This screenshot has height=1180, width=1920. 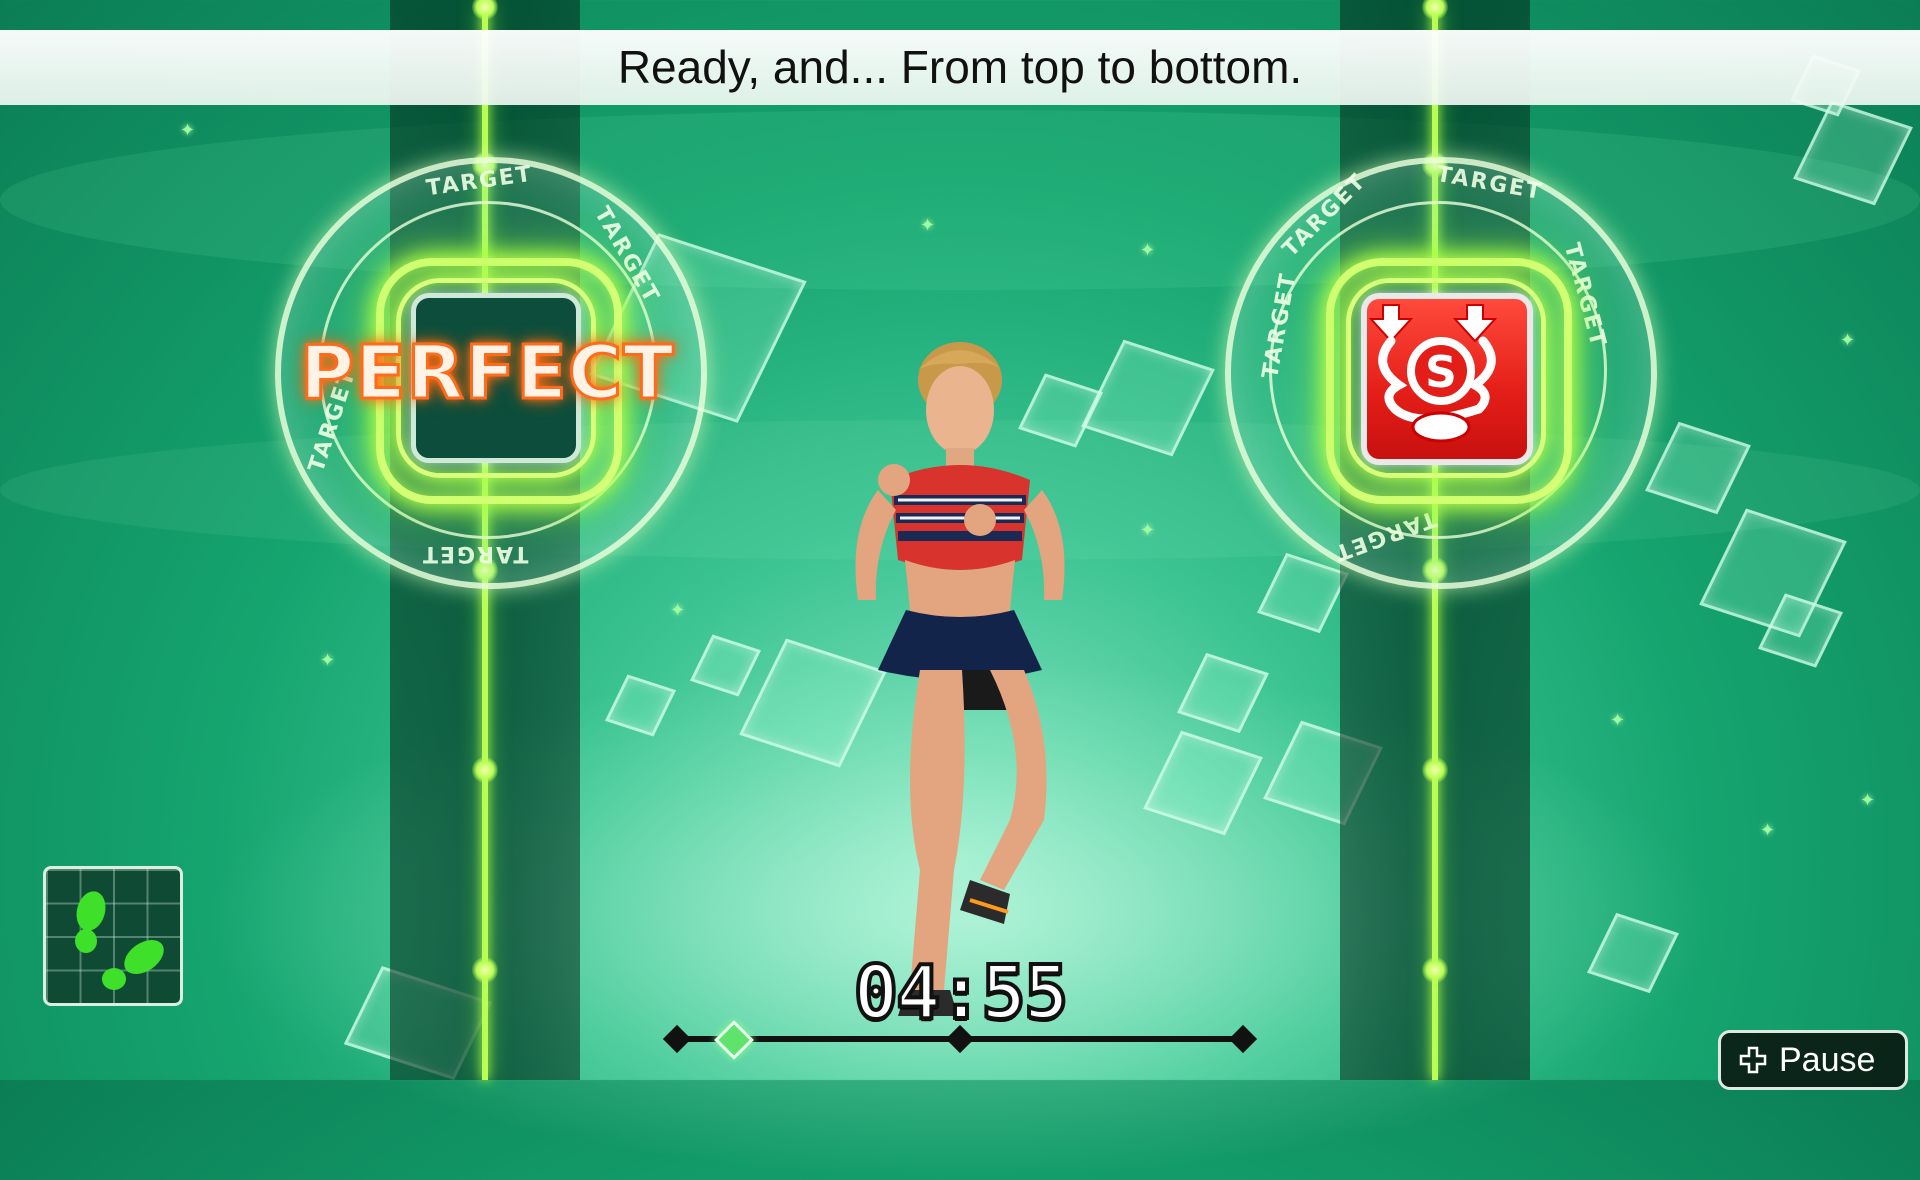 I want to click on target-ring-right: TARGET TARGET TARGET TARGET TARGET S, so click(x=1441, y=373).